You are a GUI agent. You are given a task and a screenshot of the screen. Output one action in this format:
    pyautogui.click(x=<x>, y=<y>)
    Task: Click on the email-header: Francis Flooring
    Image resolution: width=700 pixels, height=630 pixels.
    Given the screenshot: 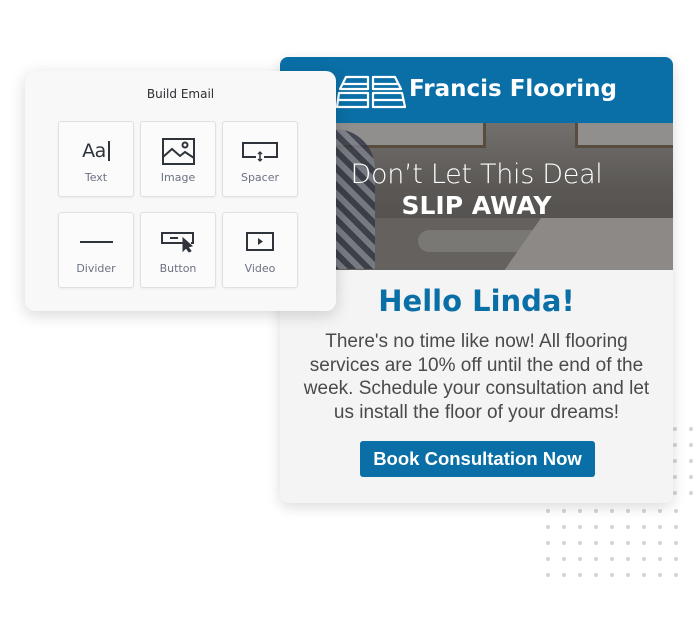 What is the action you would take?
    pyautogui.click(x=476, y=90)
    